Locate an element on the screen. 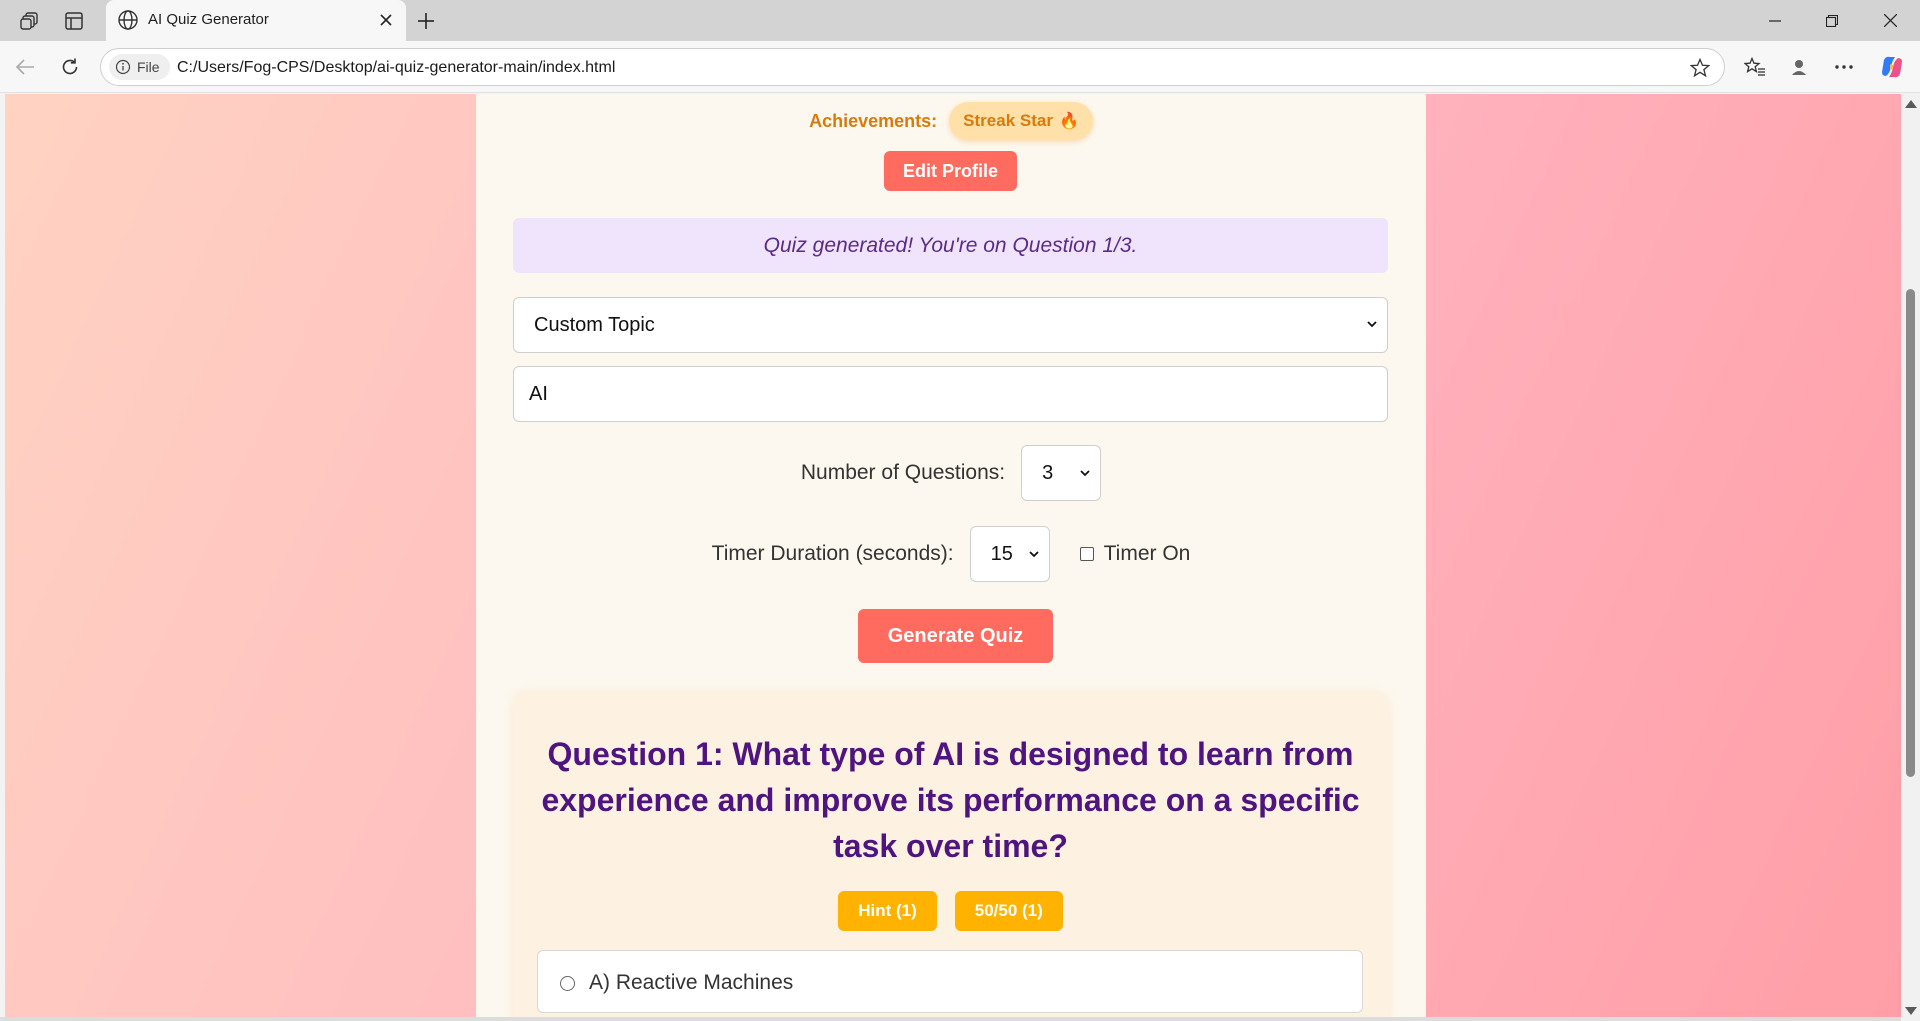 The image size is (1920, 1021). fire-icon: 🔥 is located at coordinates (1068, 121).